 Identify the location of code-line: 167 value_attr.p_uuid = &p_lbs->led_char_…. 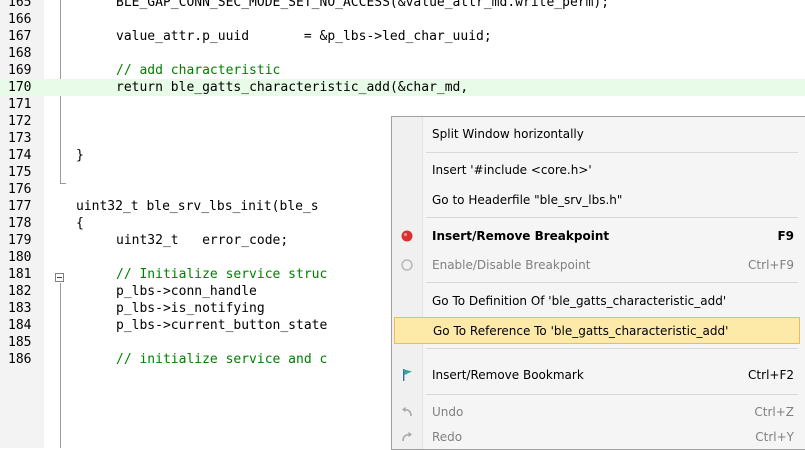
(402, 36).